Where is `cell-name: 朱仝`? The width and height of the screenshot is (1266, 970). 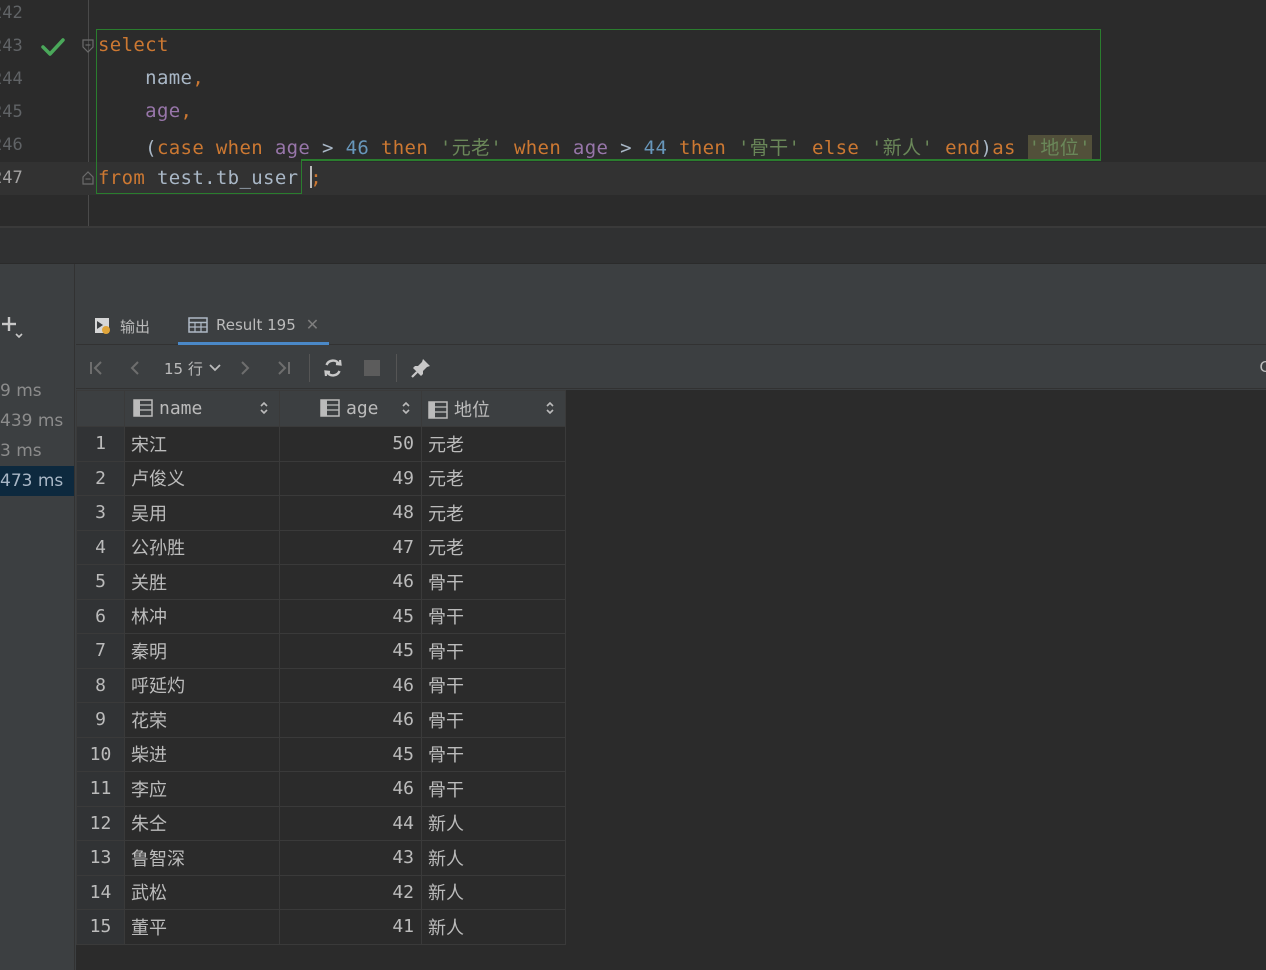 cell-name: 朱仝 is located at coordinates (202, 823).